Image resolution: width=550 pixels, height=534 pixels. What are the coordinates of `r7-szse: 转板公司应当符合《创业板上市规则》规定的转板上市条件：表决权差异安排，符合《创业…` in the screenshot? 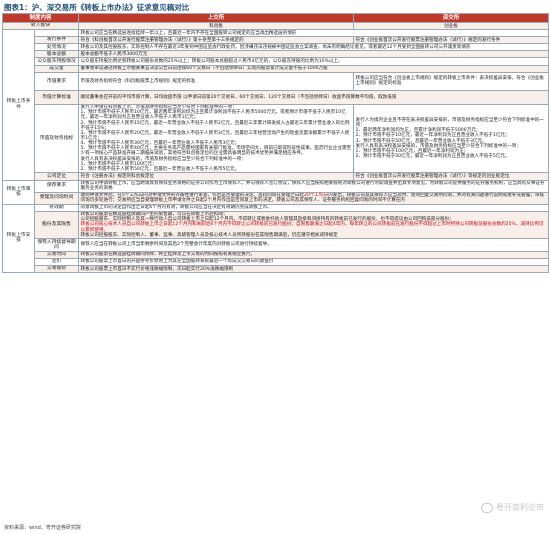 It's located at (451, 81).